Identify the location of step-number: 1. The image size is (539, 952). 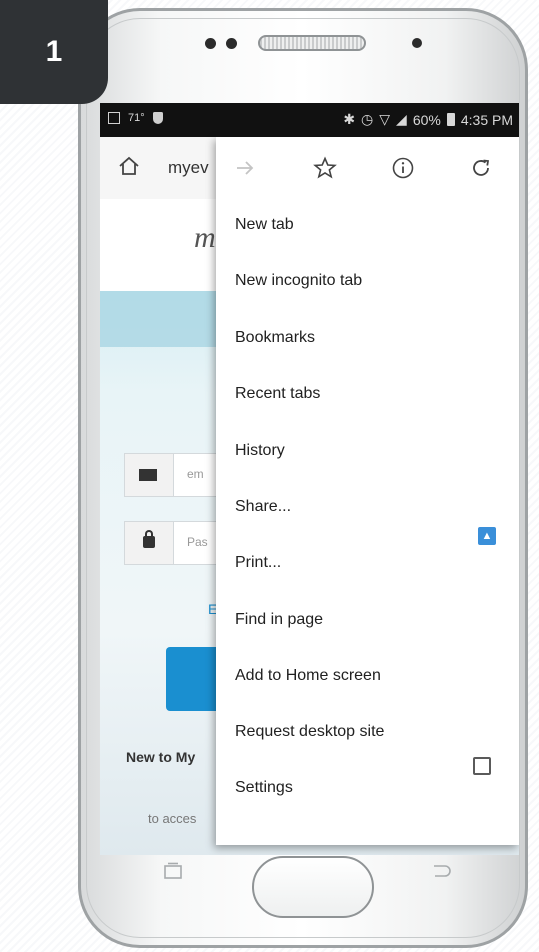
(54, 51).